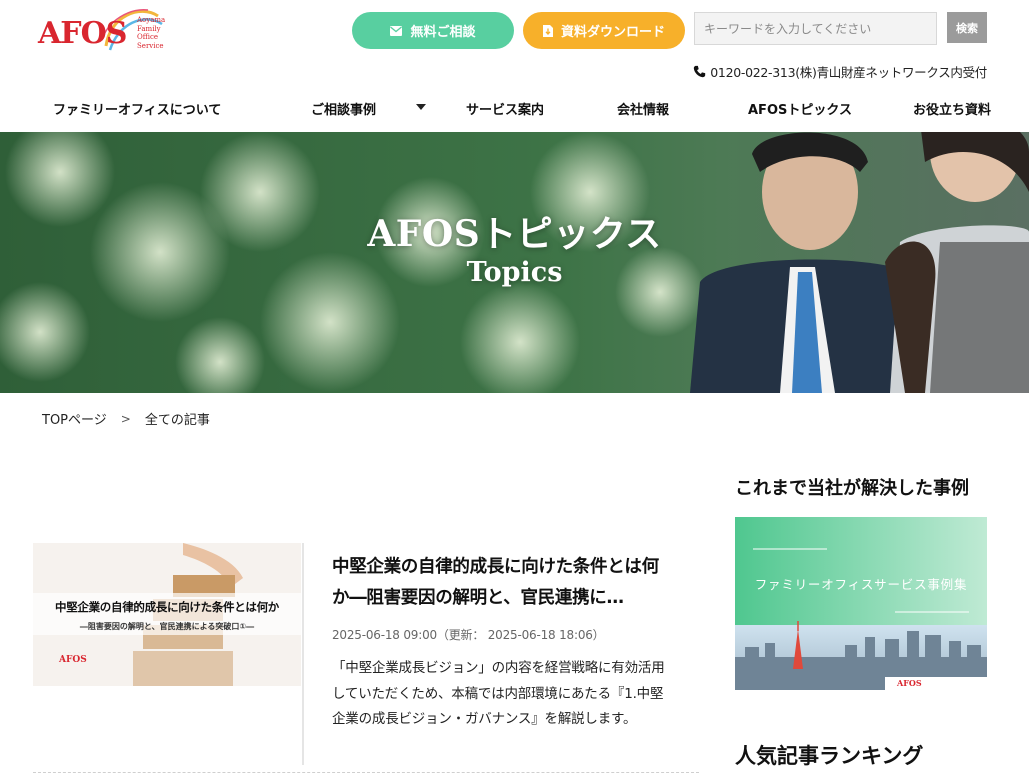  I want to click on breadcrumb-current: 全ての記事, so click(177, 420).